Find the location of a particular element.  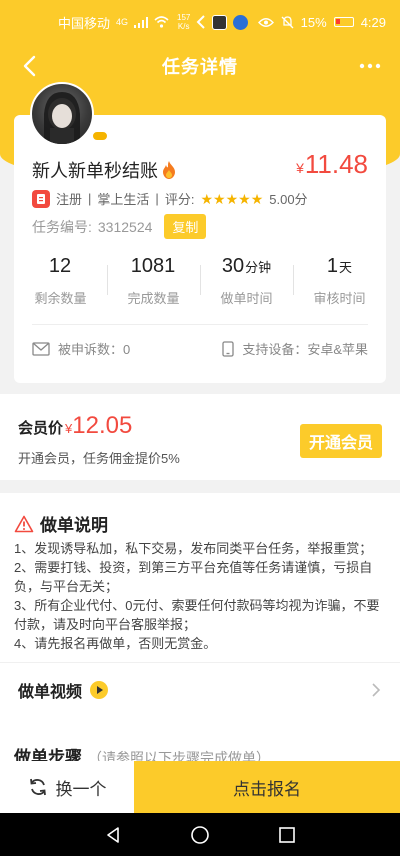

switch-label: 换一个 is located at coordinates (81, 789).